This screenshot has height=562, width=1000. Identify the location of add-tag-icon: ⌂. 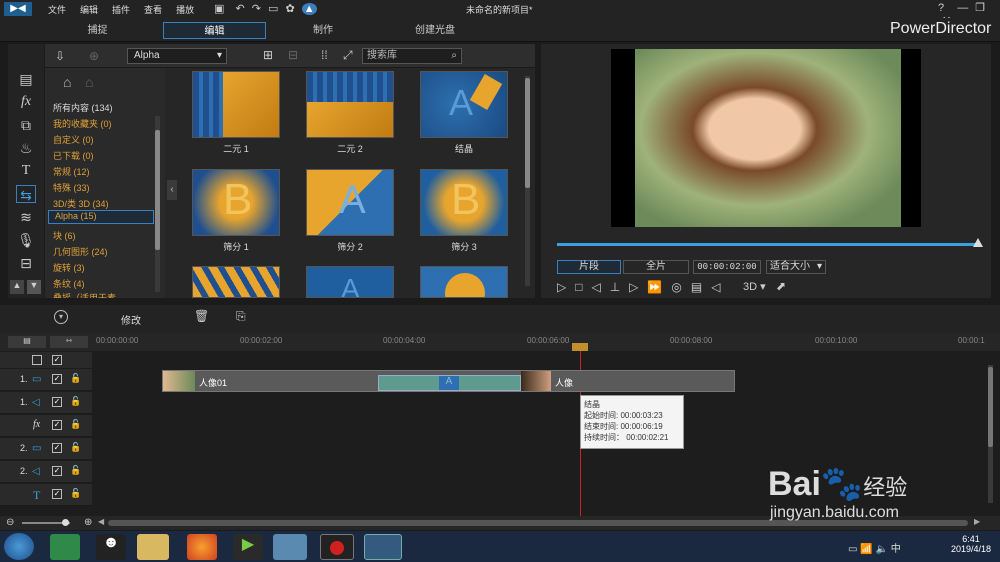
(67, 82).